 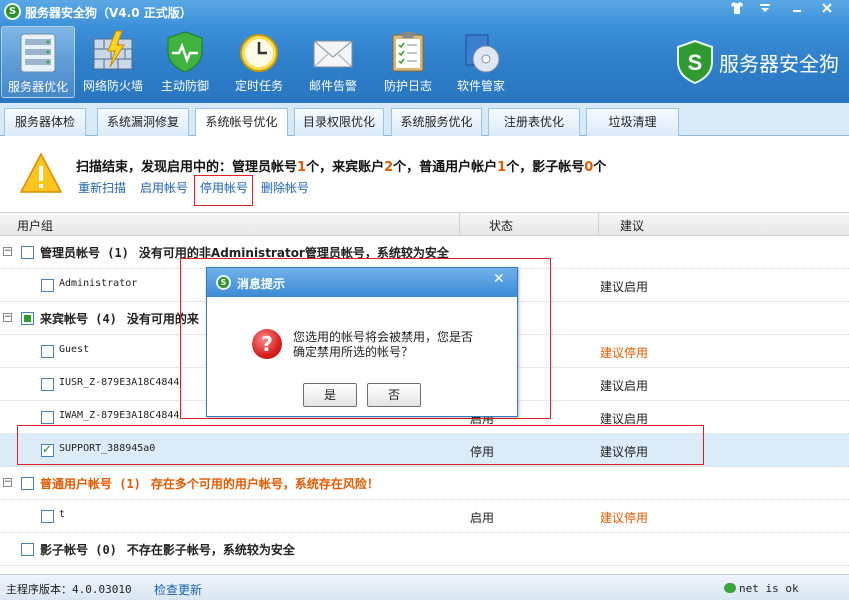 I want to click on highlight-box-selected-row, so click(x=360, y=445).